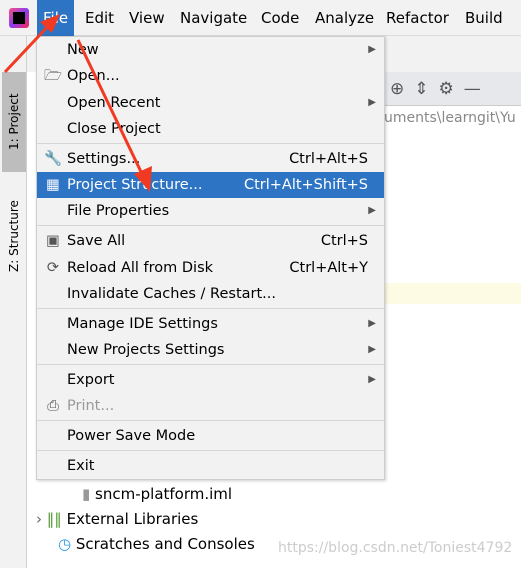  Describe the element at coordinates (110, 108) in the screenshot. I see `arrow-to-project-structure` at that location.